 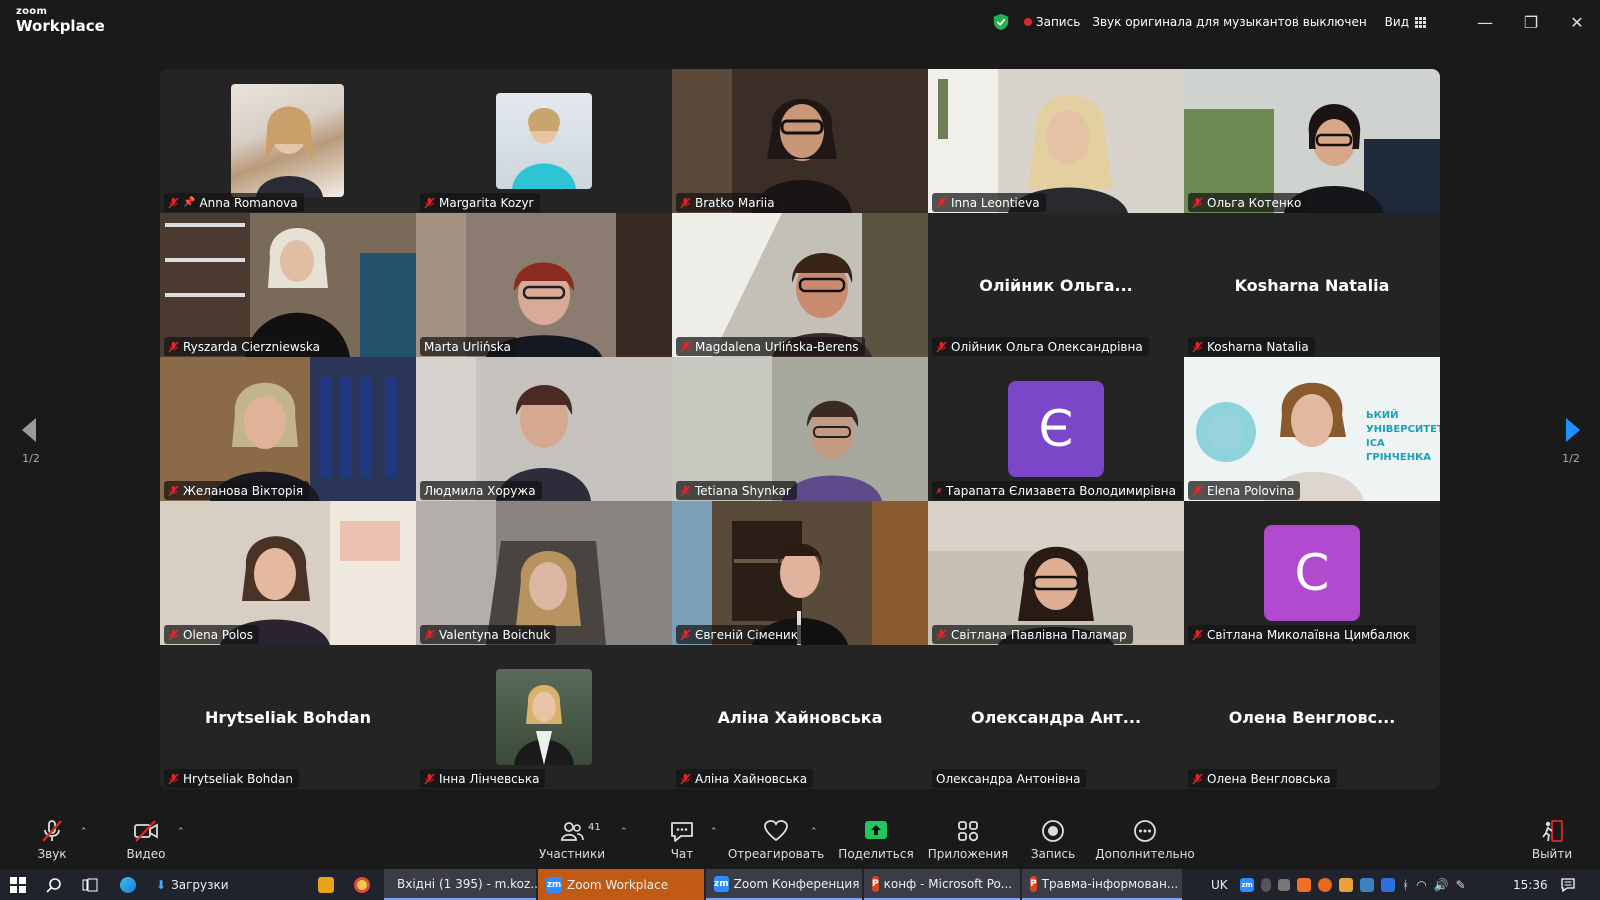 I want to click on participant-tile: Євгеній Сіменик, so click(x=800, y=573).